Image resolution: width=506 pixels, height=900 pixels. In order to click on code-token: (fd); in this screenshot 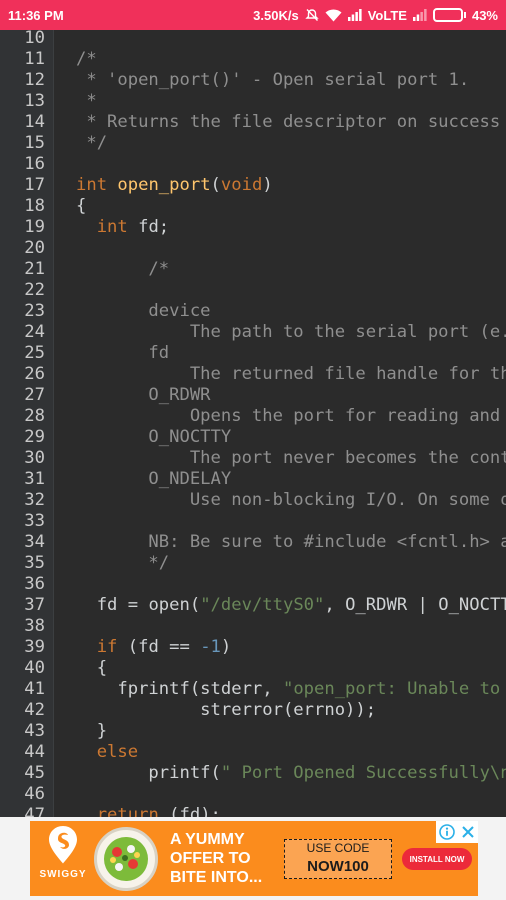, I will do `click(189, 811)`.